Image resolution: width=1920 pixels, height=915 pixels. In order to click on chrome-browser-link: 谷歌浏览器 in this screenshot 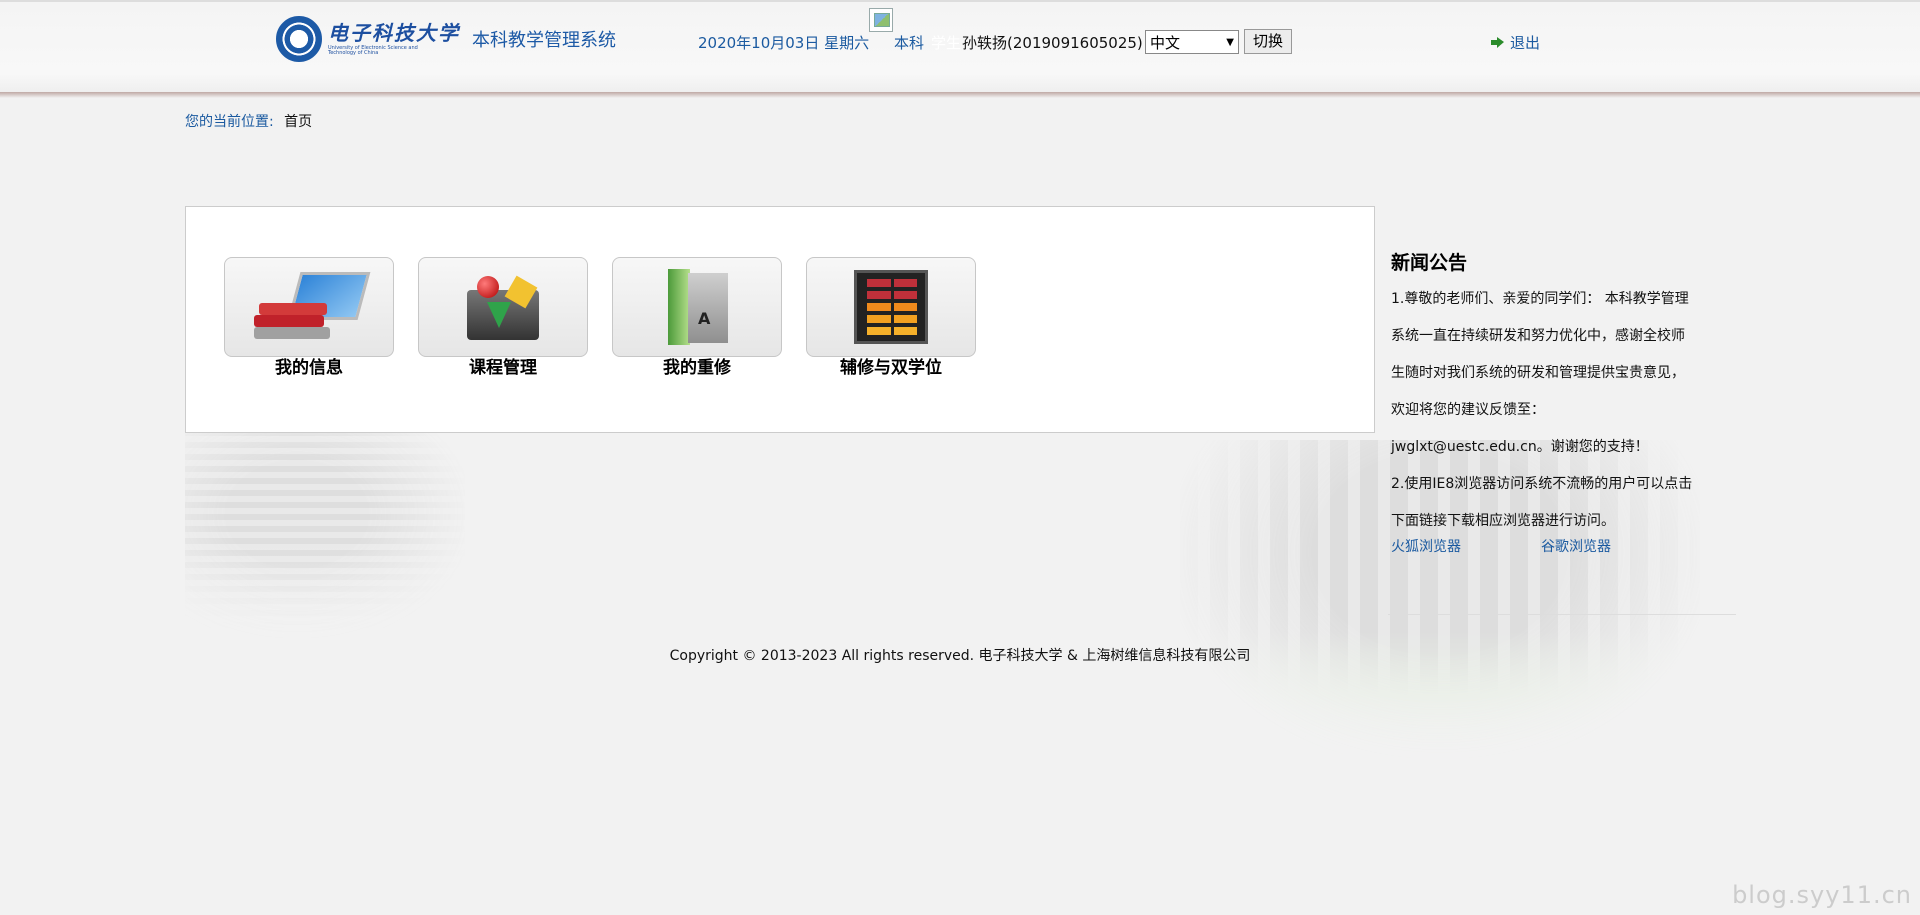, I will do `click(1576, 546)`.